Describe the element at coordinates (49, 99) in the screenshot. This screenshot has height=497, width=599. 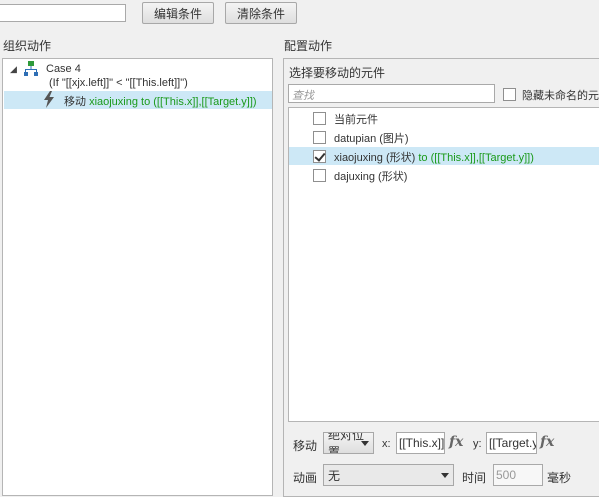
I see `lightning-bolt-icon` at that location.